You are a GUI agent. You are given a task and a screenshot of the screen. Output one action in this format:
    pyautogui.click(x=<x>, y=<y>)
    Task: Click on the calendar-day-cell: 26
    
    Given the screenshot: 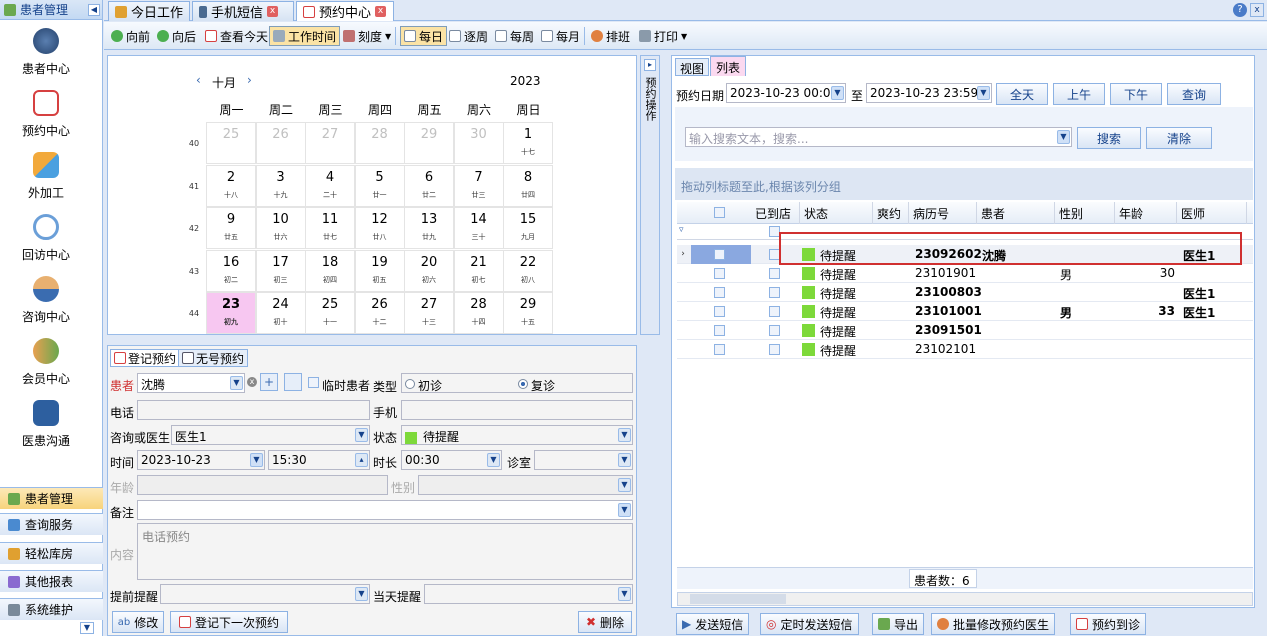 What is the action you would take?
    pyautogui.click(x=280, y=143)
    